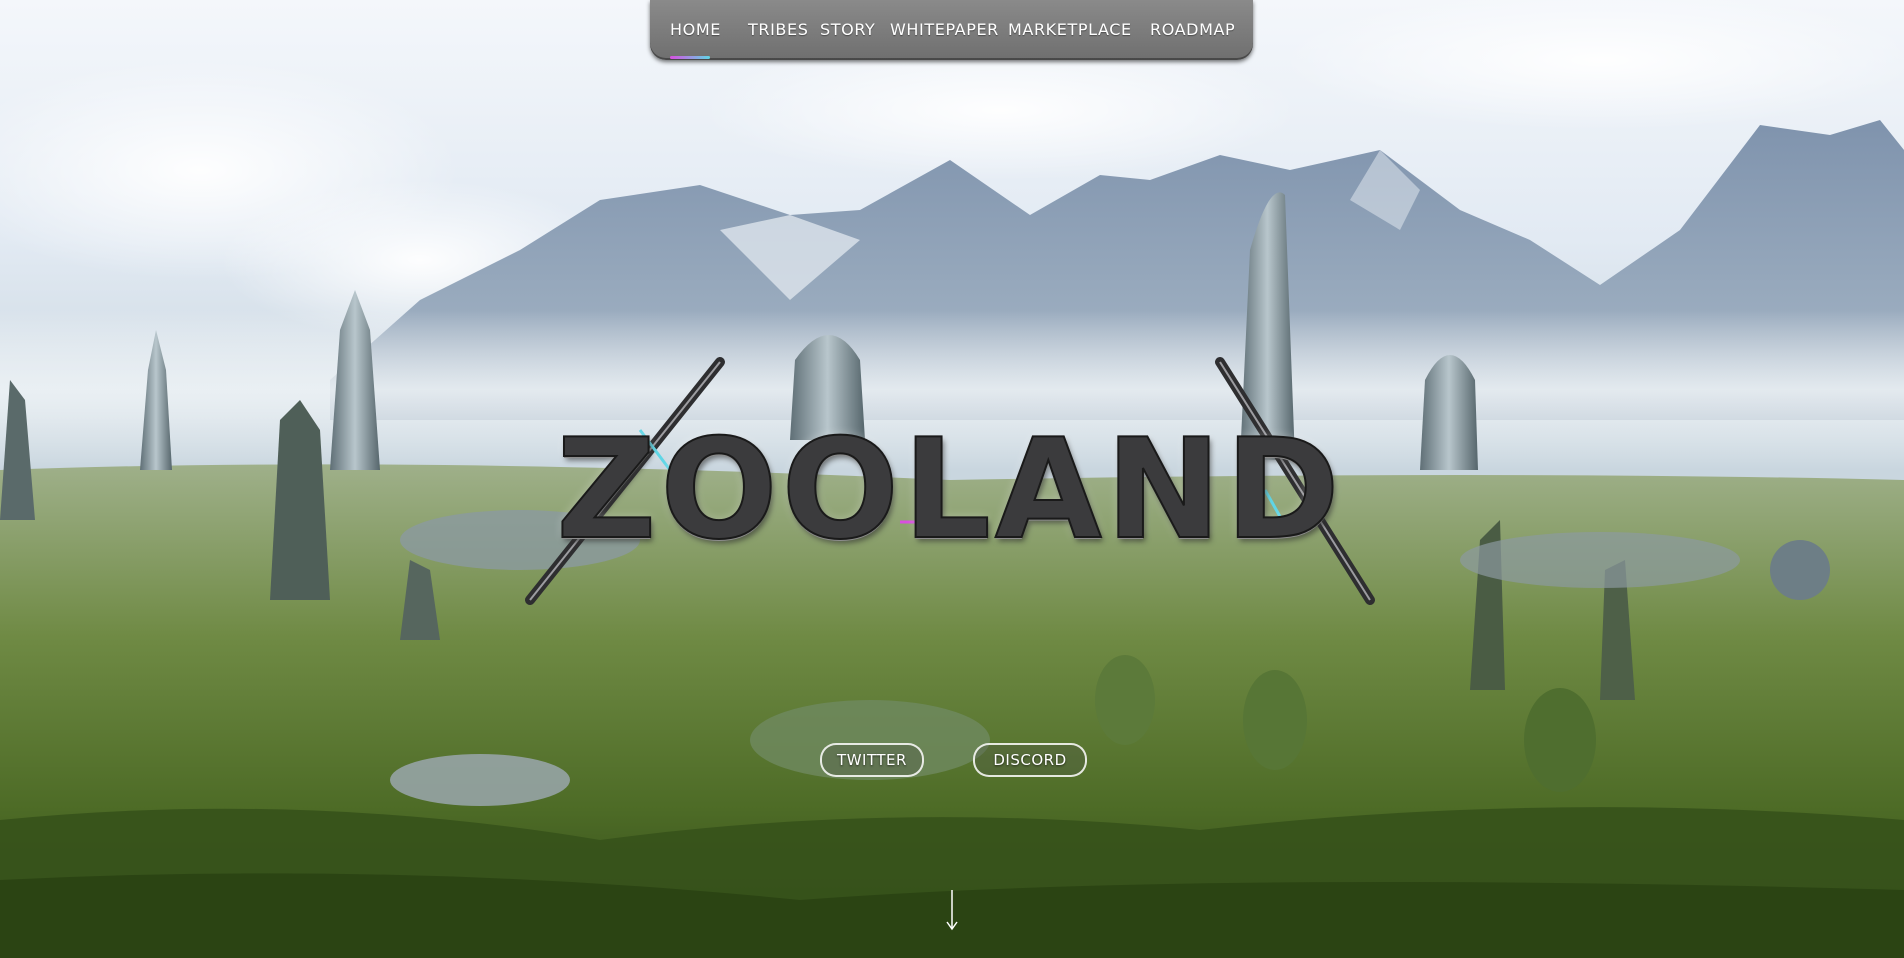 This screenshot has width=1904, height=958. What do you see at coordinates (778, 30) in the screenshot?
I see `nav-item-tribes: TRIBES` at bounding box center [778, 30].